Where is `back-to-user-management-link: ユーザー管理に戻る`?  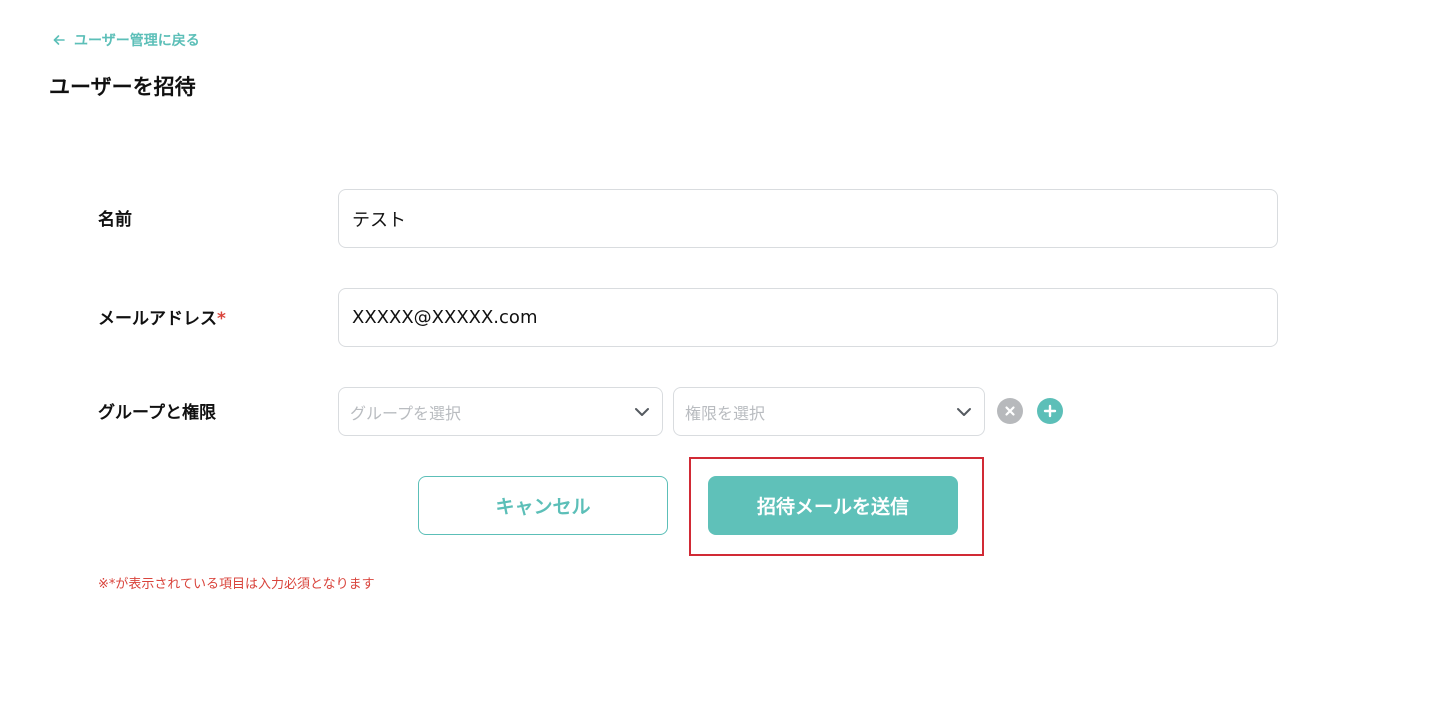
back-to-user-management-link: ユーザー管理に戻る is located at coordinates (126, 40).